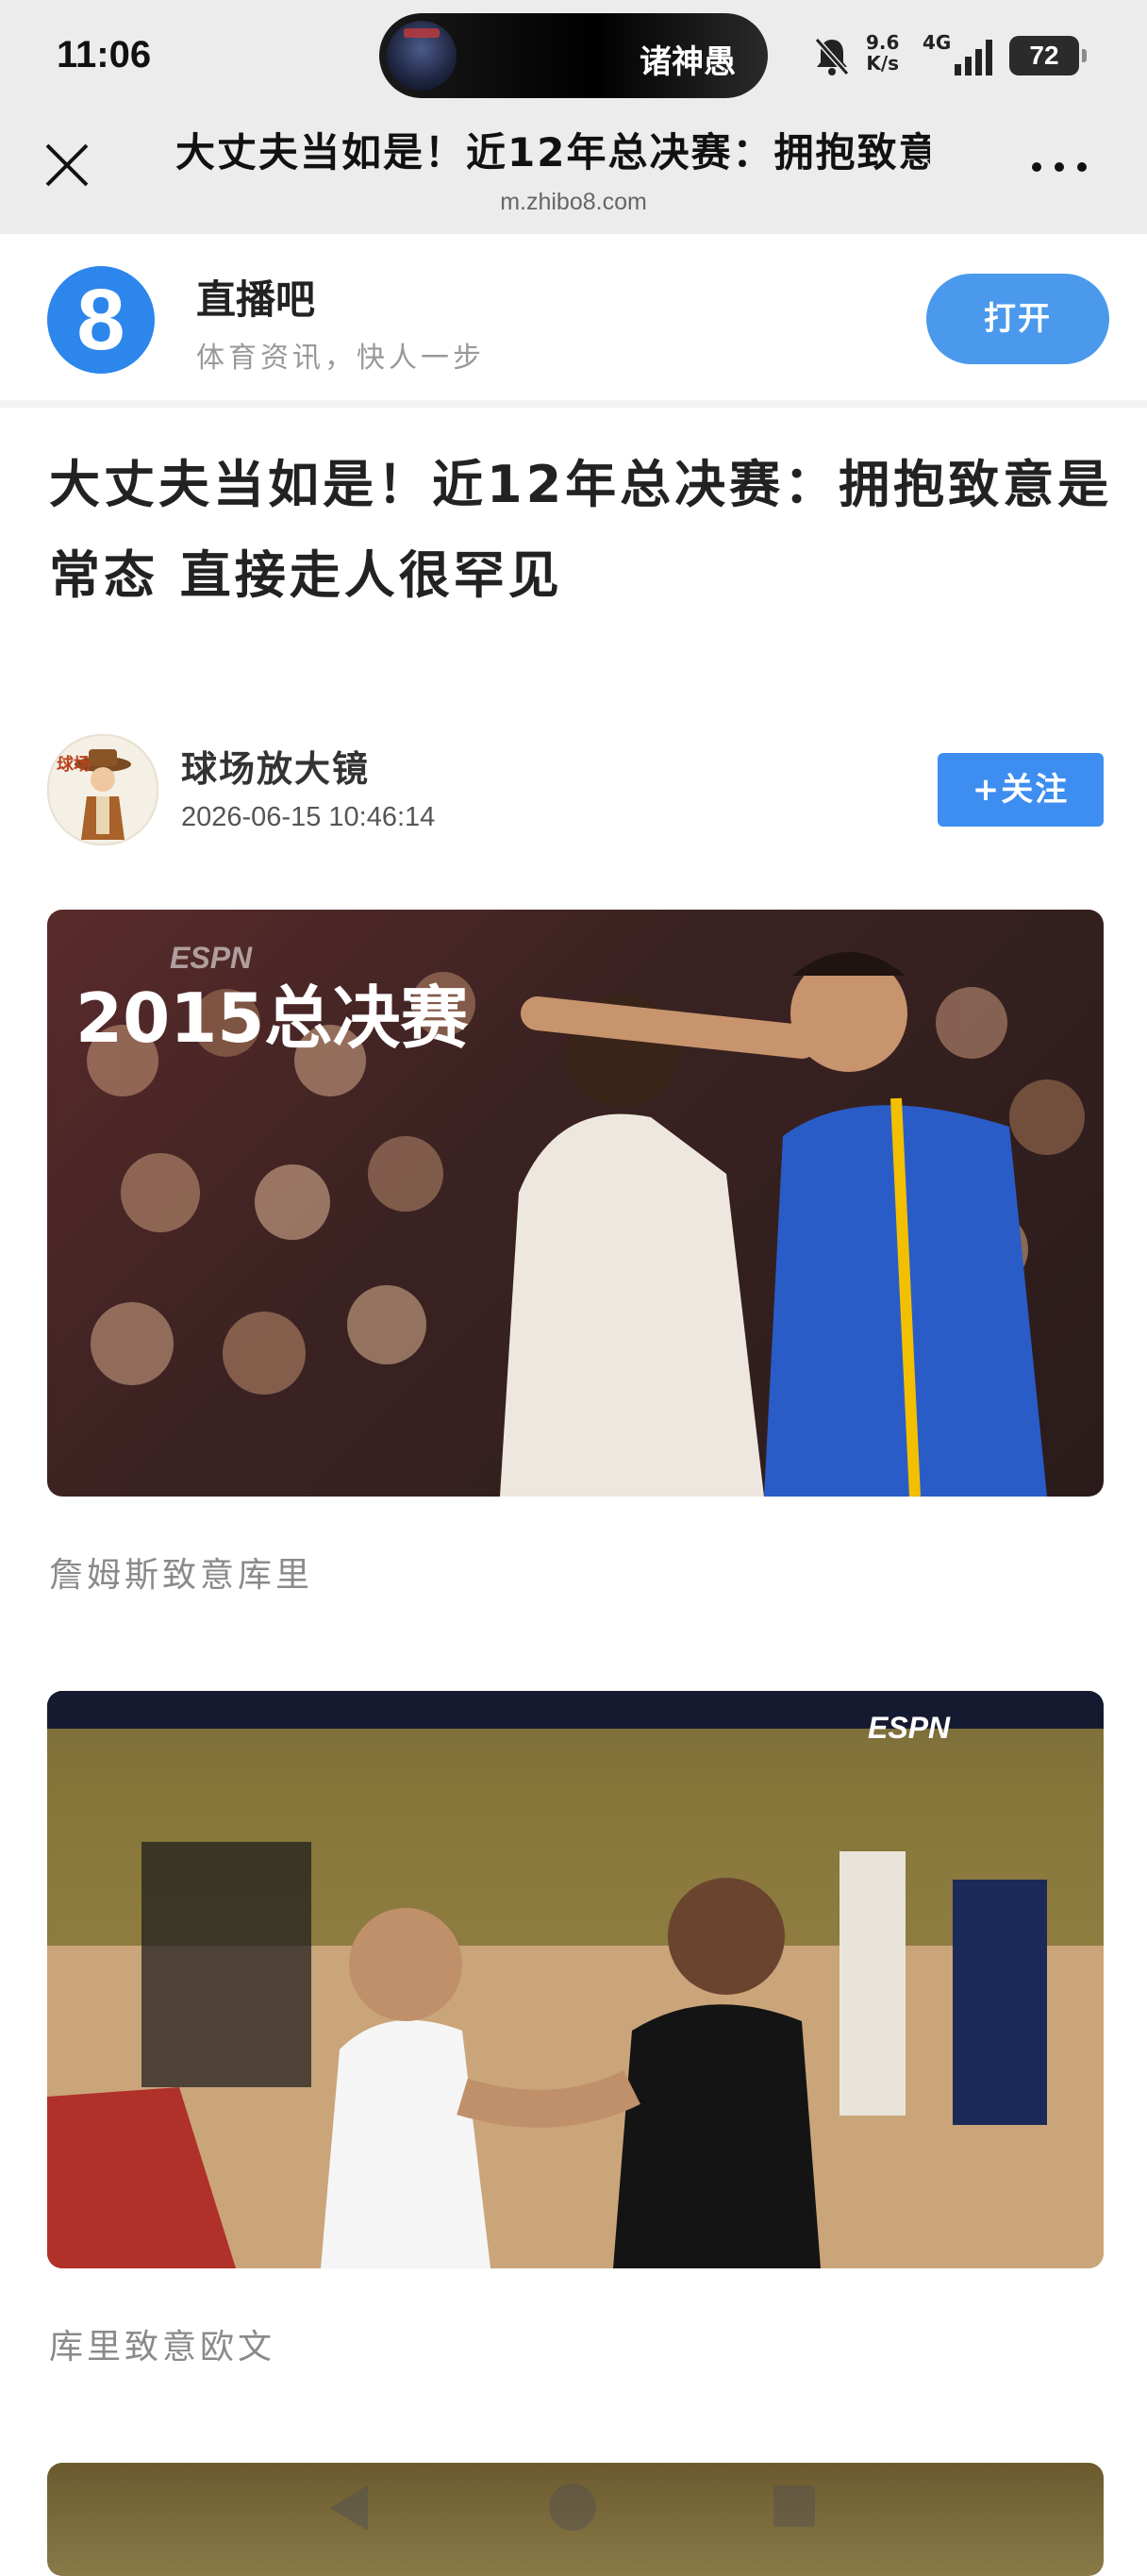 This screenshot has width=1147, height=2576. Describe the element at coordinates (572, 2507) in the screenshot. I see `nav-home-icon` at that location.